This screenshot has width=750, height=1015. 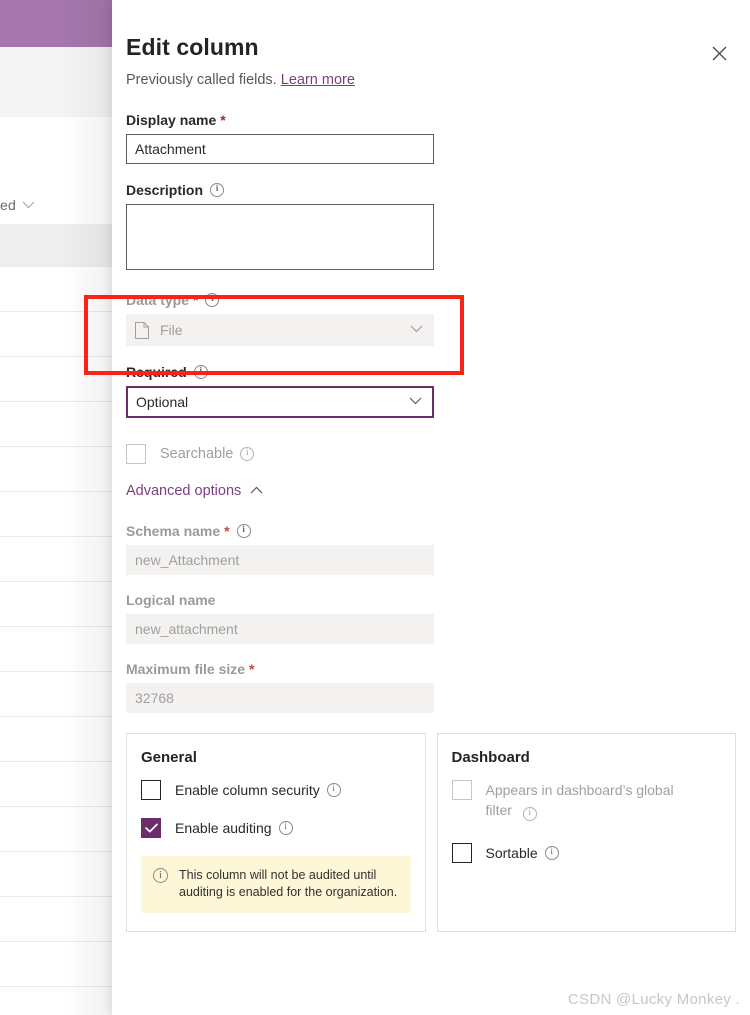 I want to click on enable-column-security-row: Enable column security i, so click(x=276, y=790).